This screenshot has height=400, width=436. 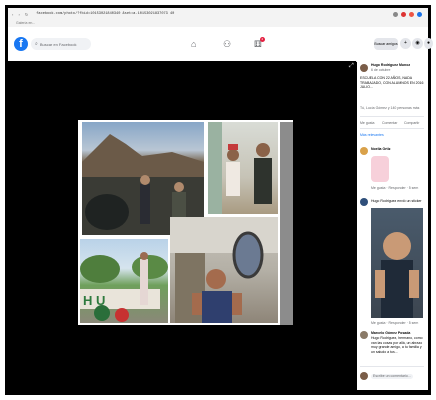 I want to click on park-photo: H U, so click(x=124, y=281).